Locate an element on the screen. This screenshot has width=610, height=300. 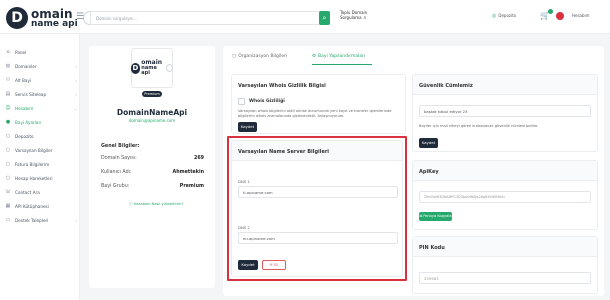
whois-privacy-checkbox is located at coordinates (241, 101).